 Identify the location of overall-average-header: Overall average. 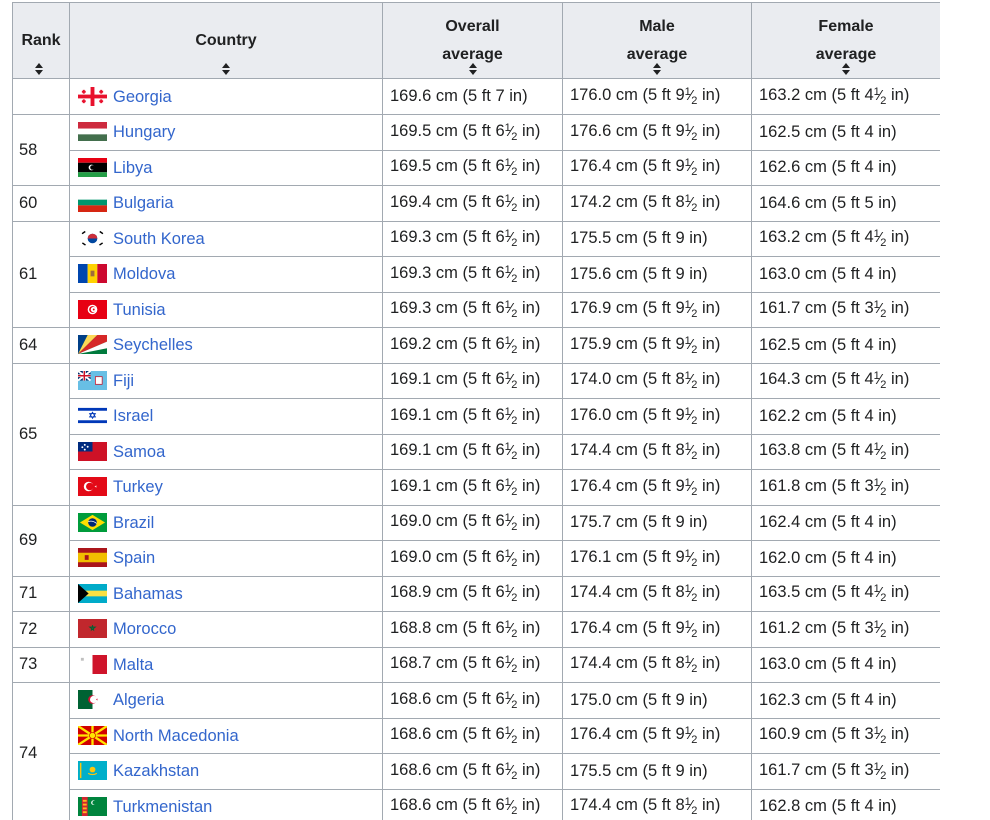
(472, 40).